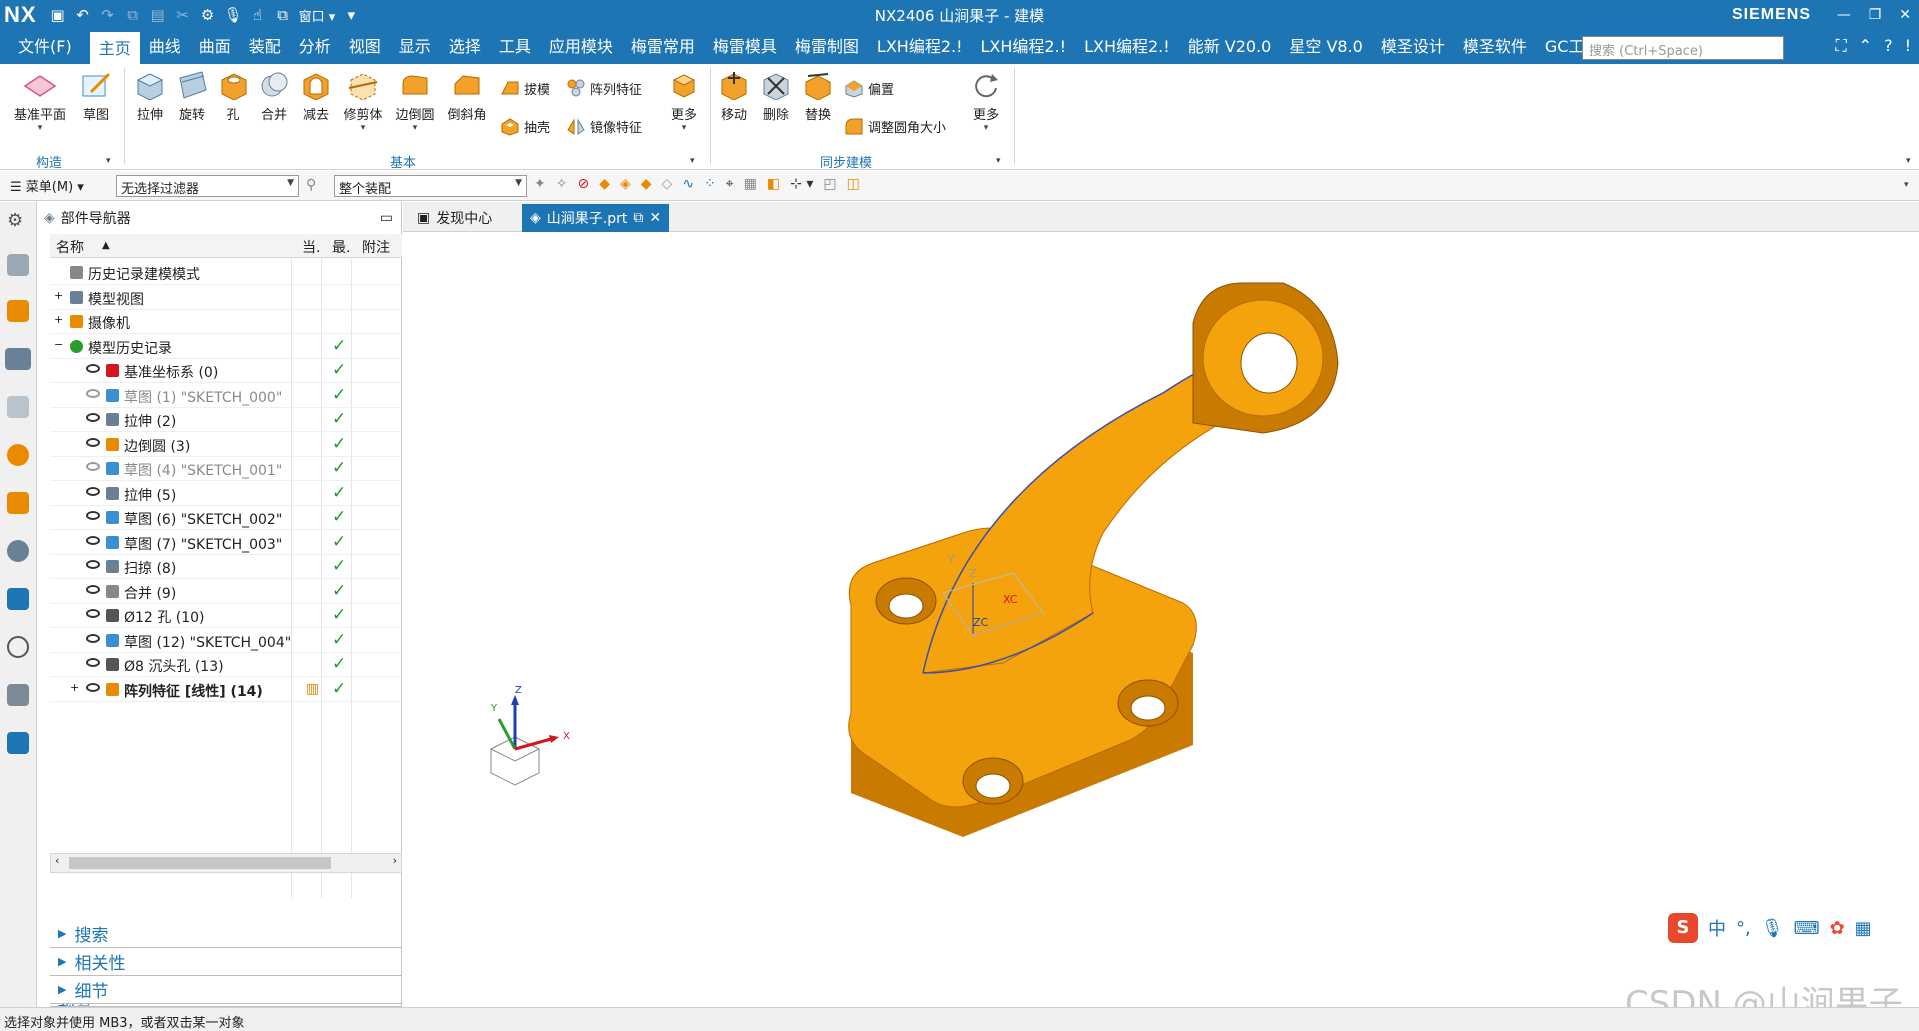 This screenshot has width=1919, height=1031. Describe the element at coordinates (596, 218) in the screenshot. I see `tab-part-file: ◈ 山涧果子.prt ⧉ ✕` at that location.